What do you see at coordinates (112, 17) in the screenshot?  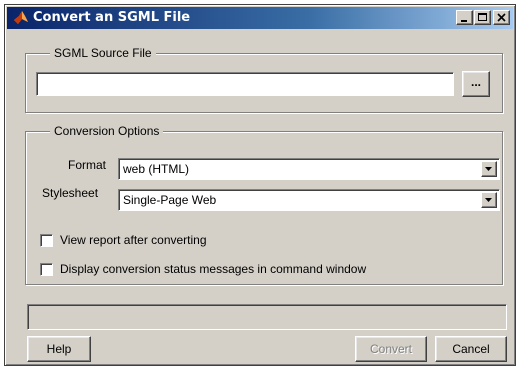 I see `window-title: Convert an SGML File` at bounding box center [112, 17].